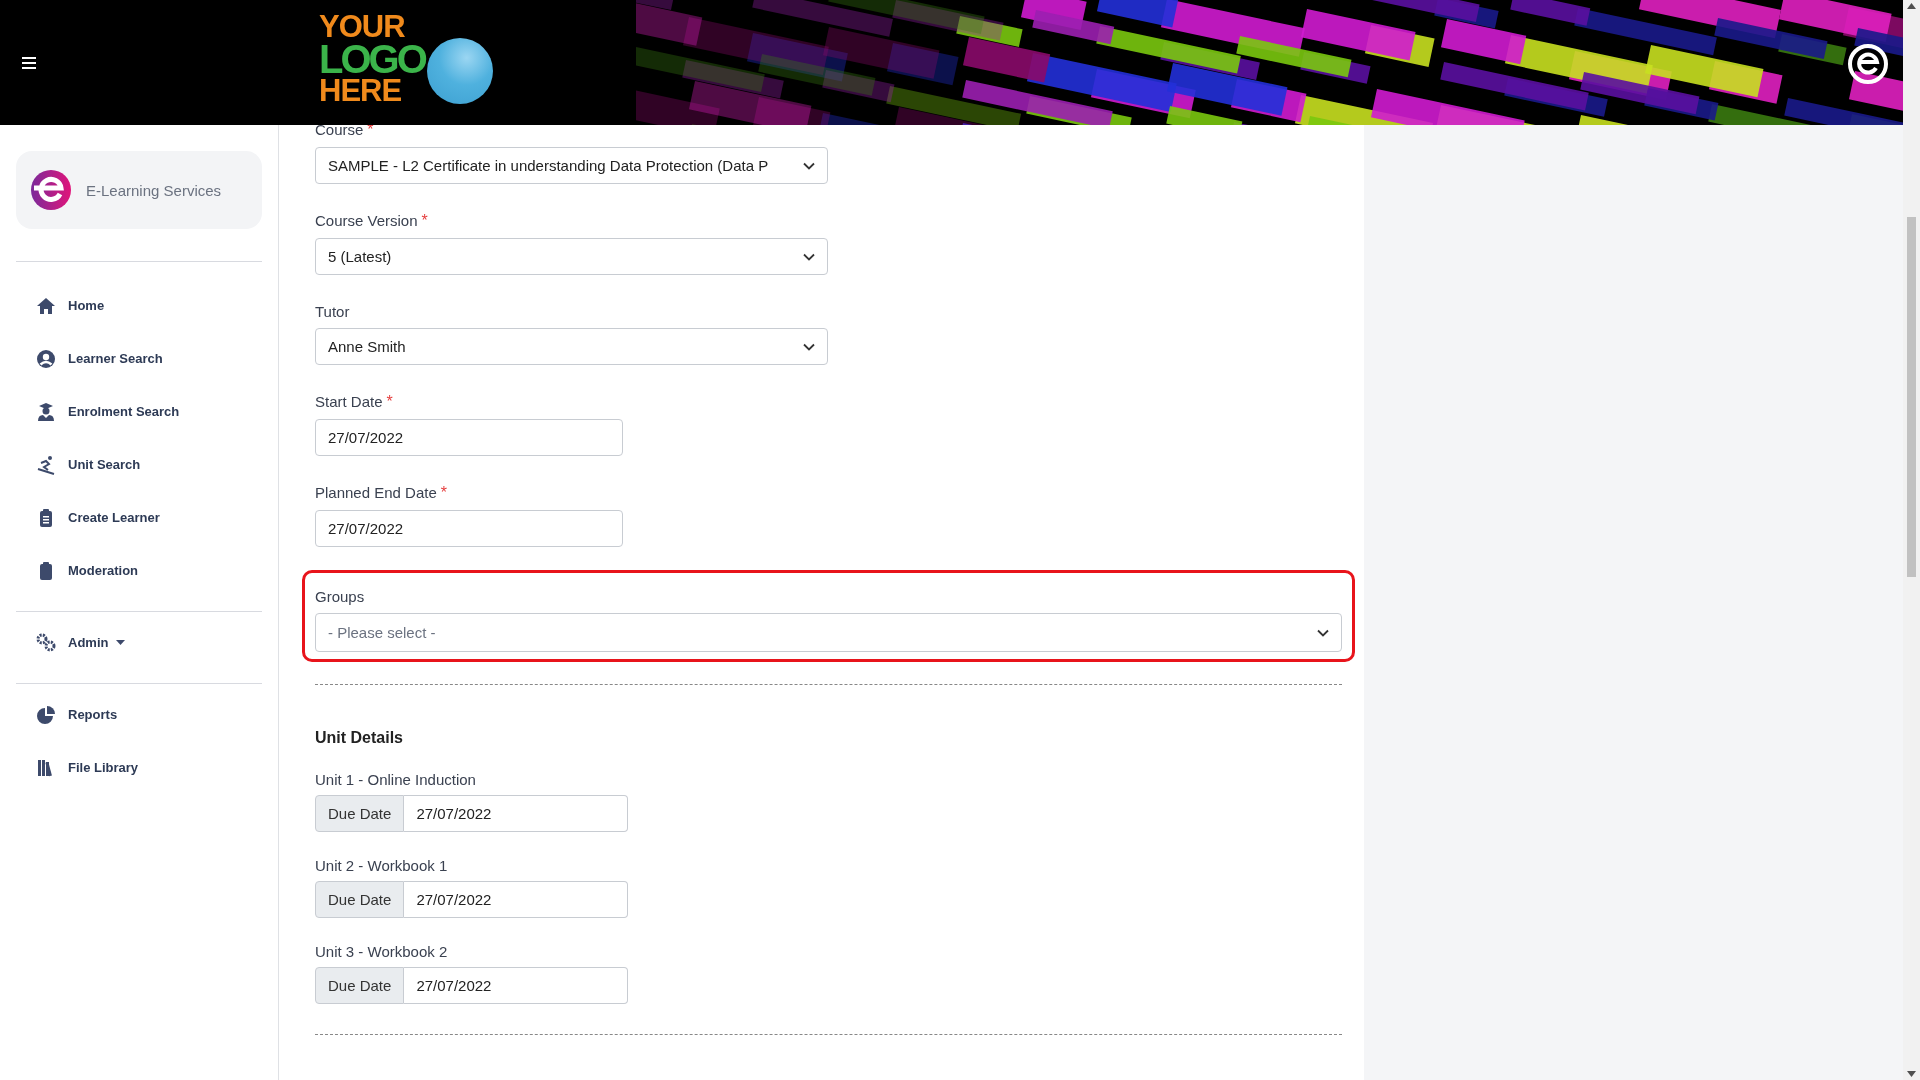 The width and height of the screenshot is (1920, 1080). Describe the element at coordinates (382, 865) in the screenshot. I see `unit-label: Unit 2 - Workbook 1` at that location.